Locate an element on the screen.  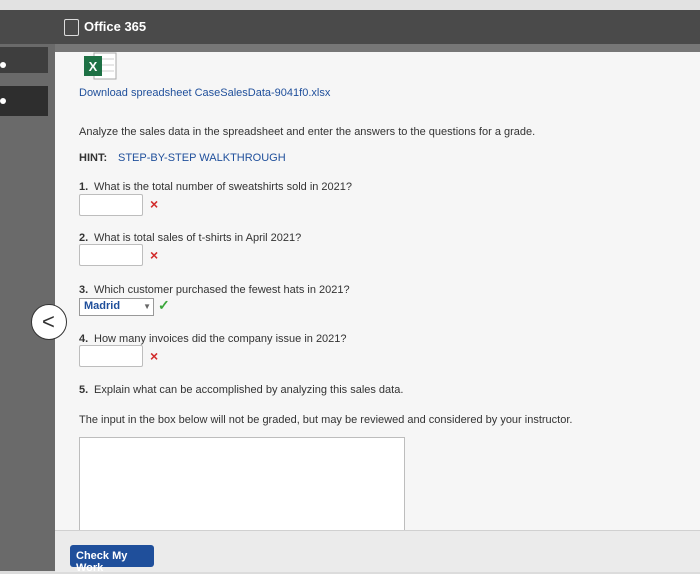
top-bar: Office 365 is located at coordinates (350, 27).